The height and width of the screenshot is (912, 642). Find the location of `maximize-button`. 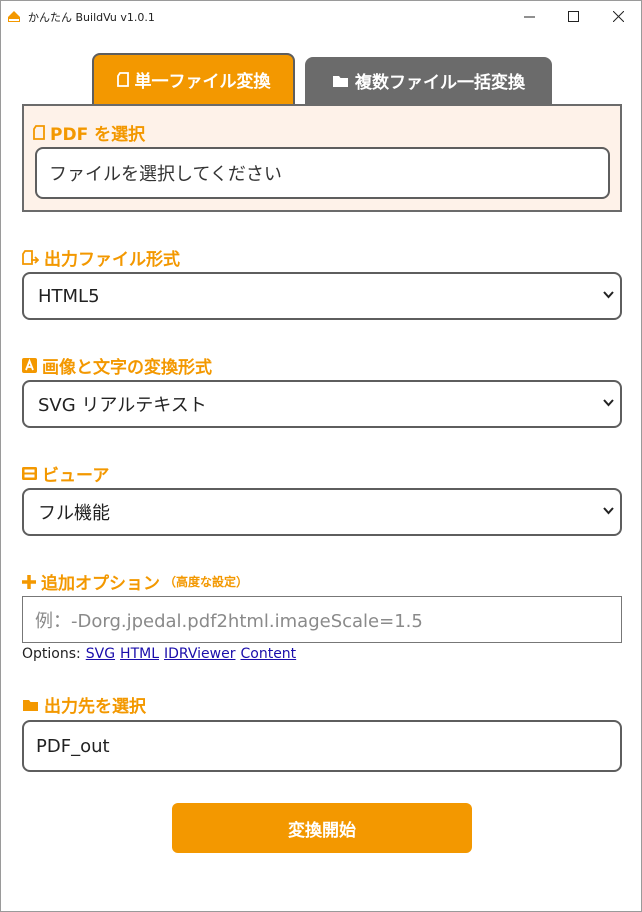

maximize-button is located at coordinates (573, 16).